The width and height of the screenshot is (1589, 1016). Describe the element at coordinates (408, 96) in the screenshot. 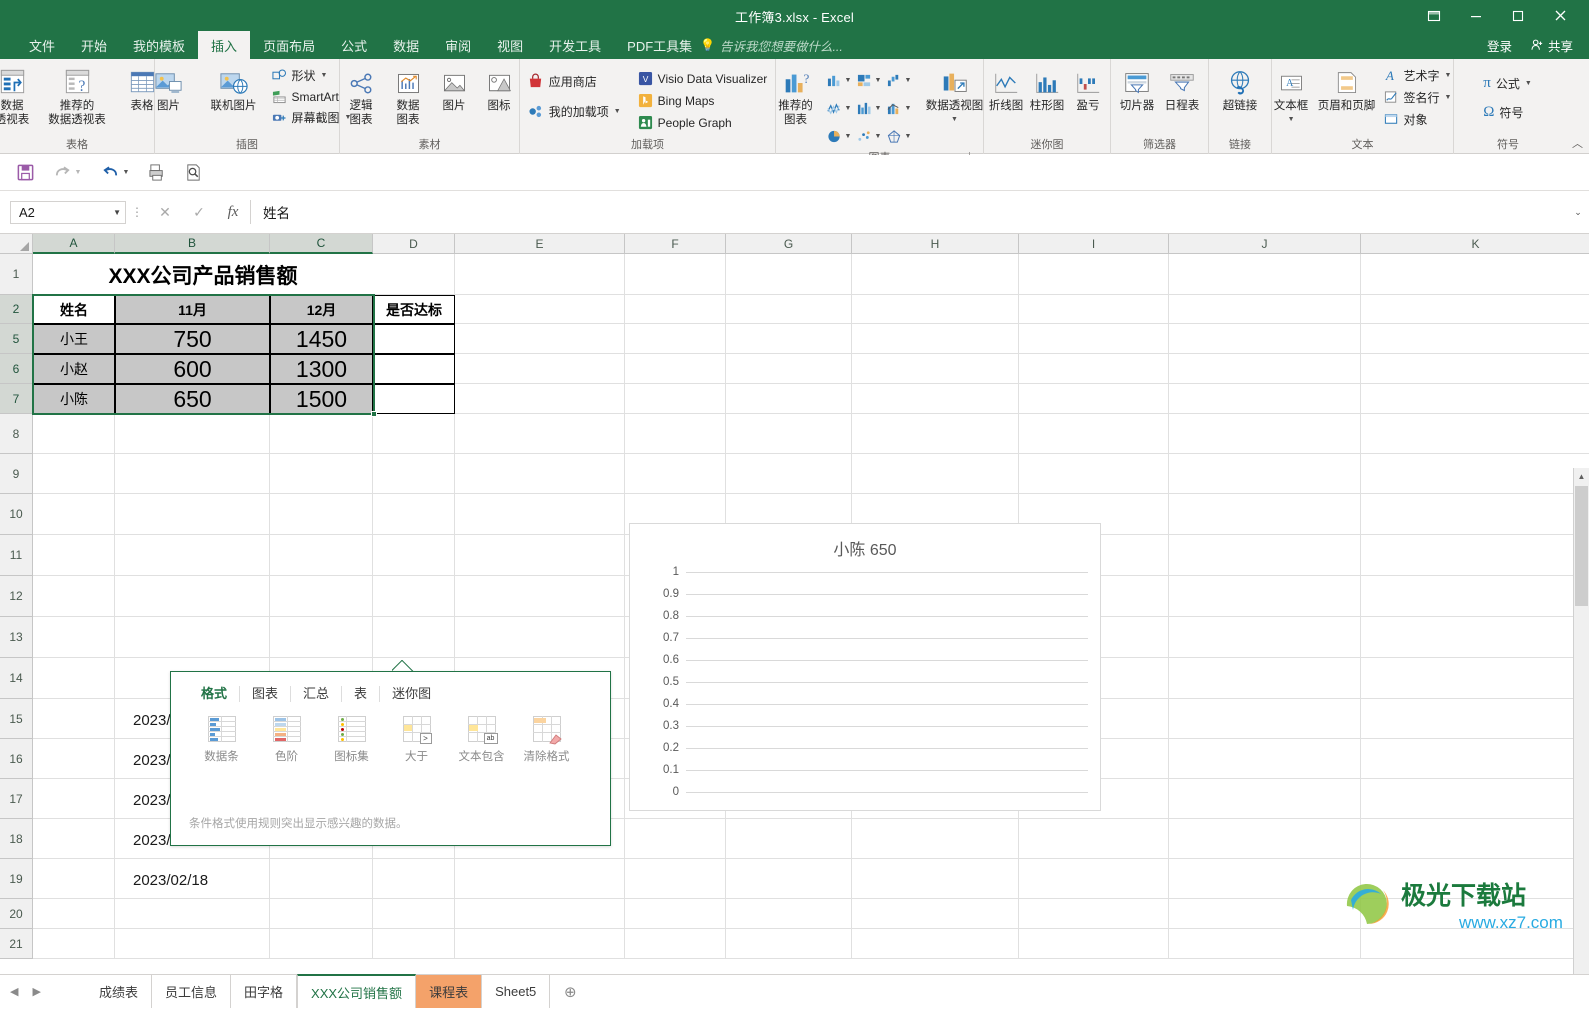

I see `data-chart-button: 数据 图表` at that location.